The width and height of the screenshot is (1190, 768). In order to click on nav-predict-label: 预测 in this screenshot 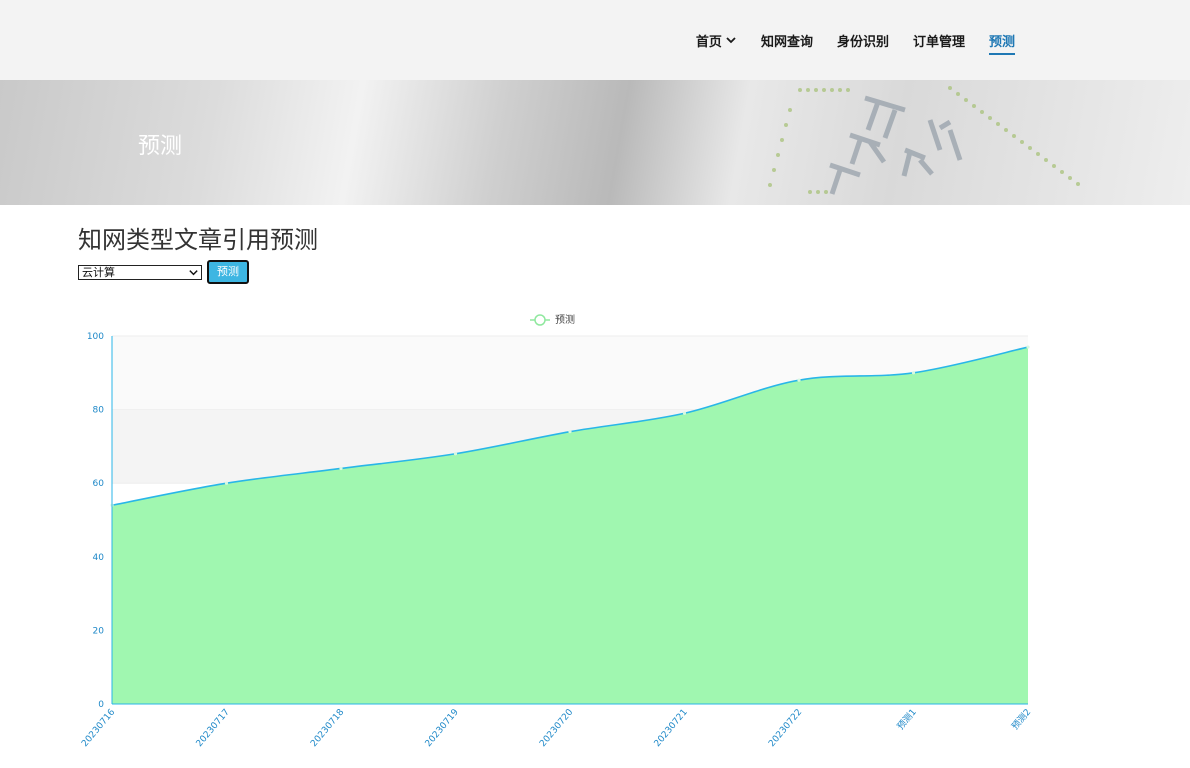, I will do `click(1001, 42)`.